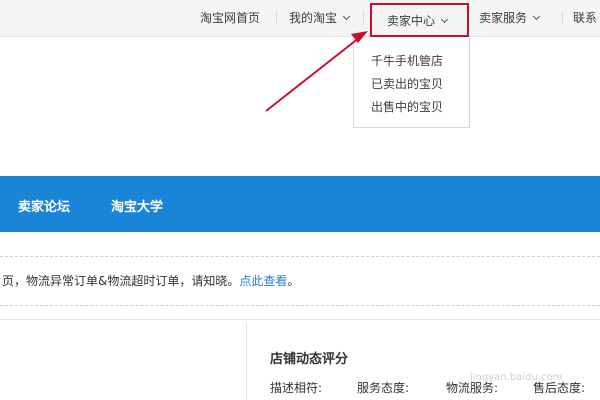  Describe the element at coordinates (44, 205) in the screenshot. I see `nav-seller-forum: 卖家论坛` at that location.